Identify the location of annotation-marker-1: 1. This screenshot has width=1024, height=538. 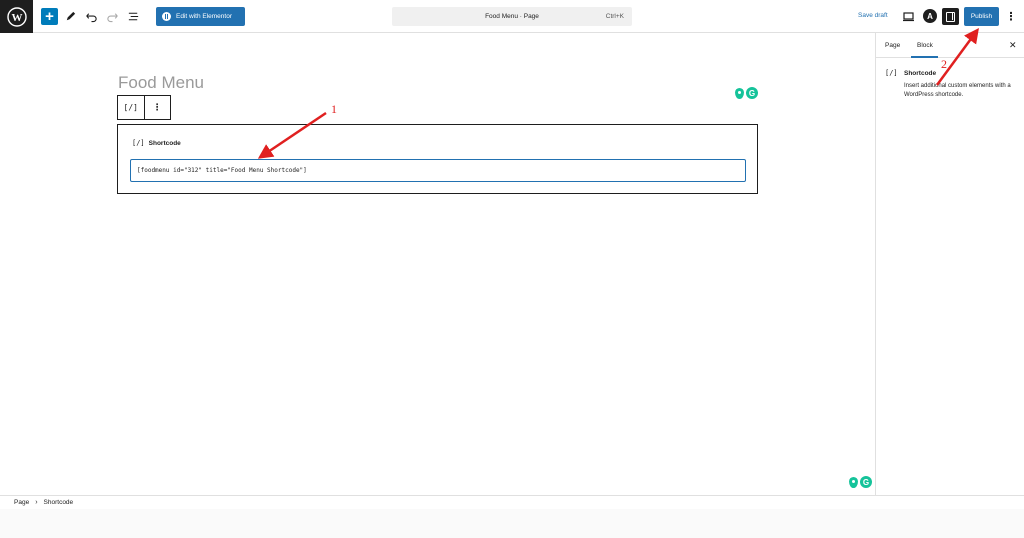
(334, 109).